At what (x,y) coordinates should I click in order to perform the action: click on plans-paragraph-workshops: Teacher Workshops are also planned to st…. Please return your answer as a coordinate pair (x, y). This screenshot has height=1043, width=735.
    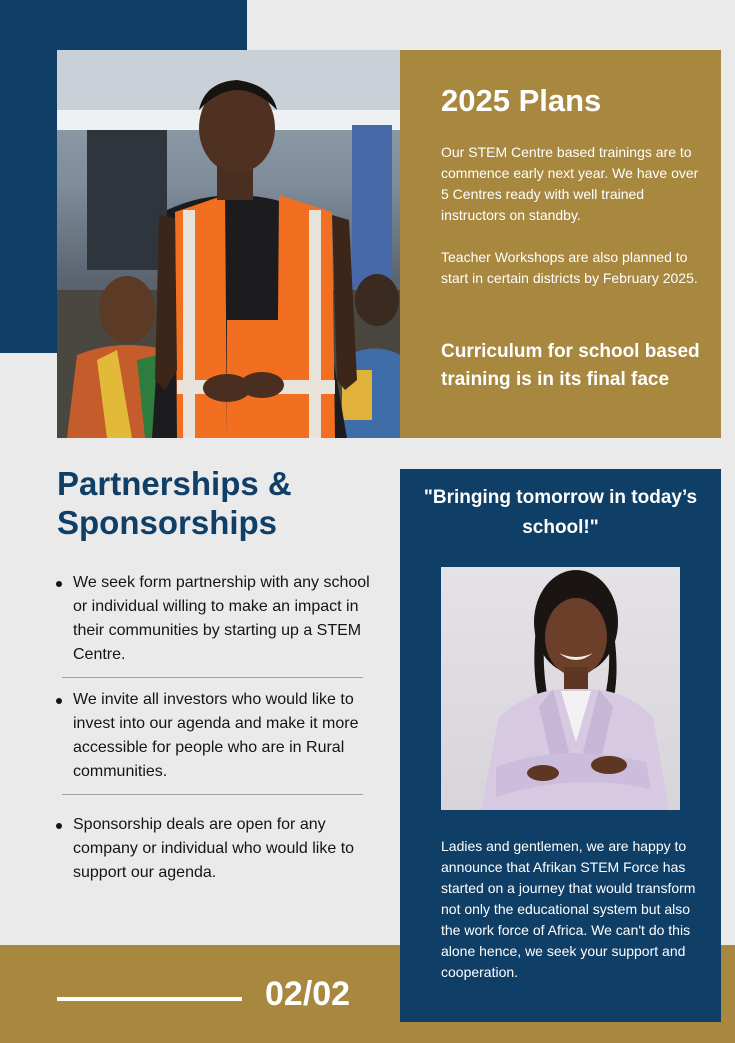
    Looking at the image, I should click on (569, 267).